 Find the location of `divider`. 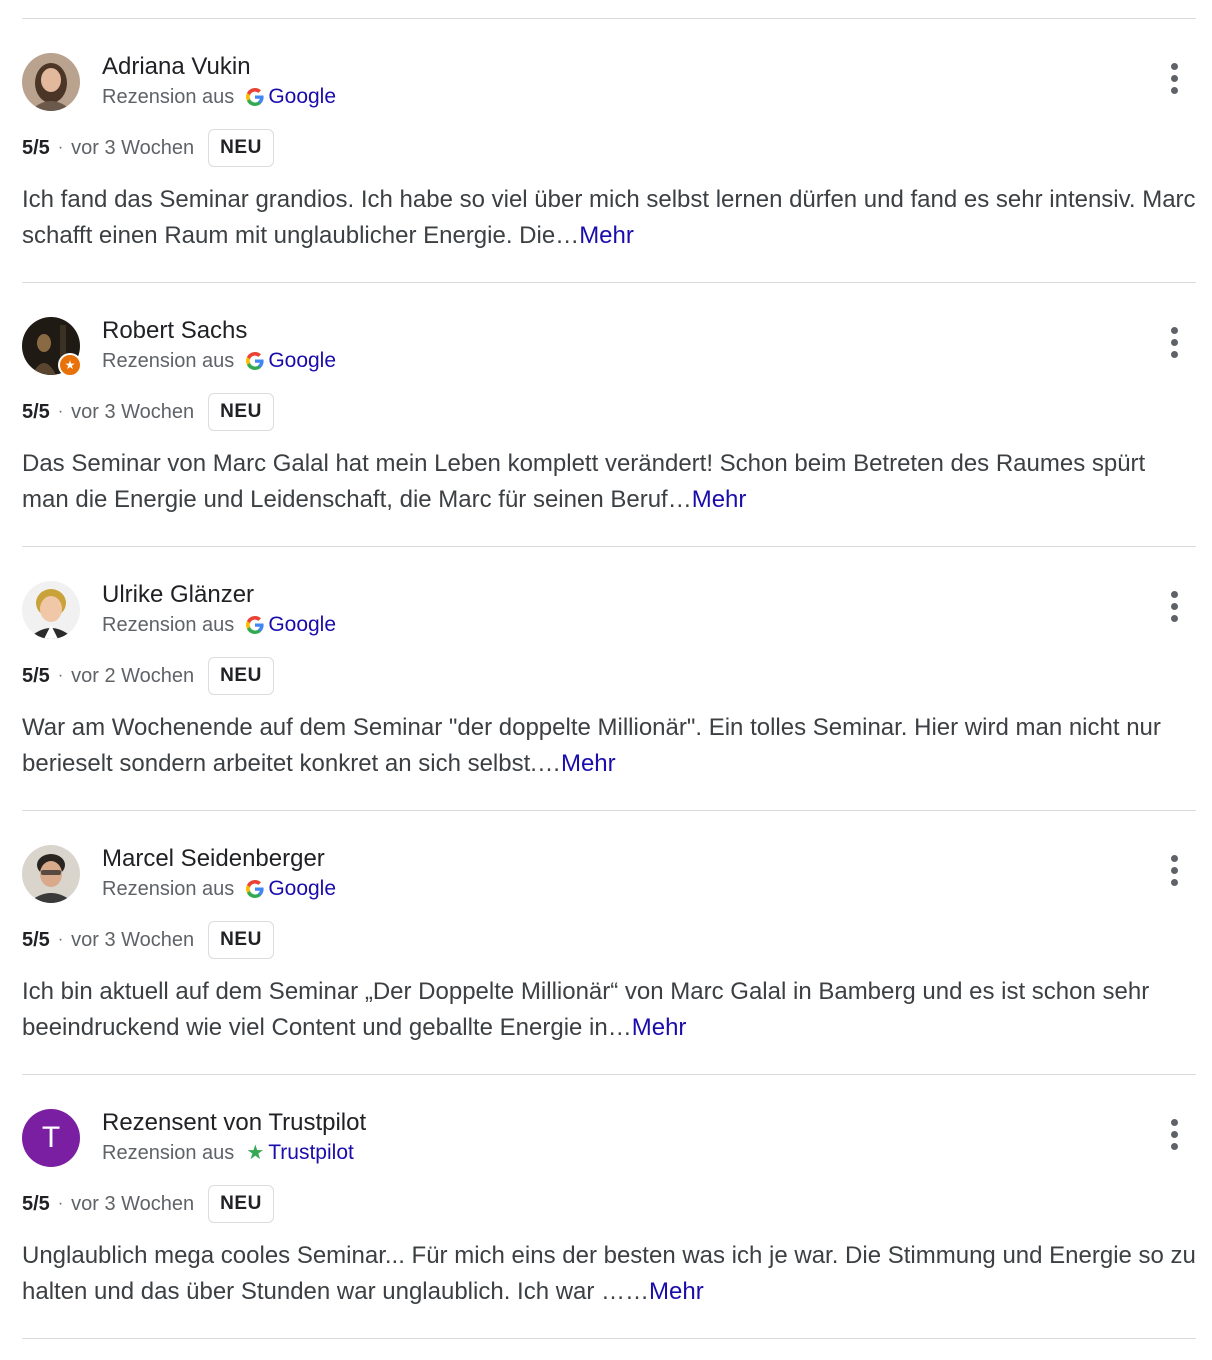

divider is located at coordinates (609, 1338).